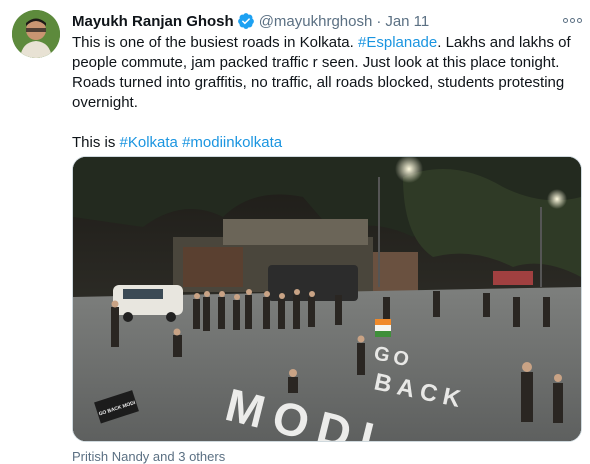  I want to click on social-context: Pritish Nandy and 3 others, so click(148, 456).